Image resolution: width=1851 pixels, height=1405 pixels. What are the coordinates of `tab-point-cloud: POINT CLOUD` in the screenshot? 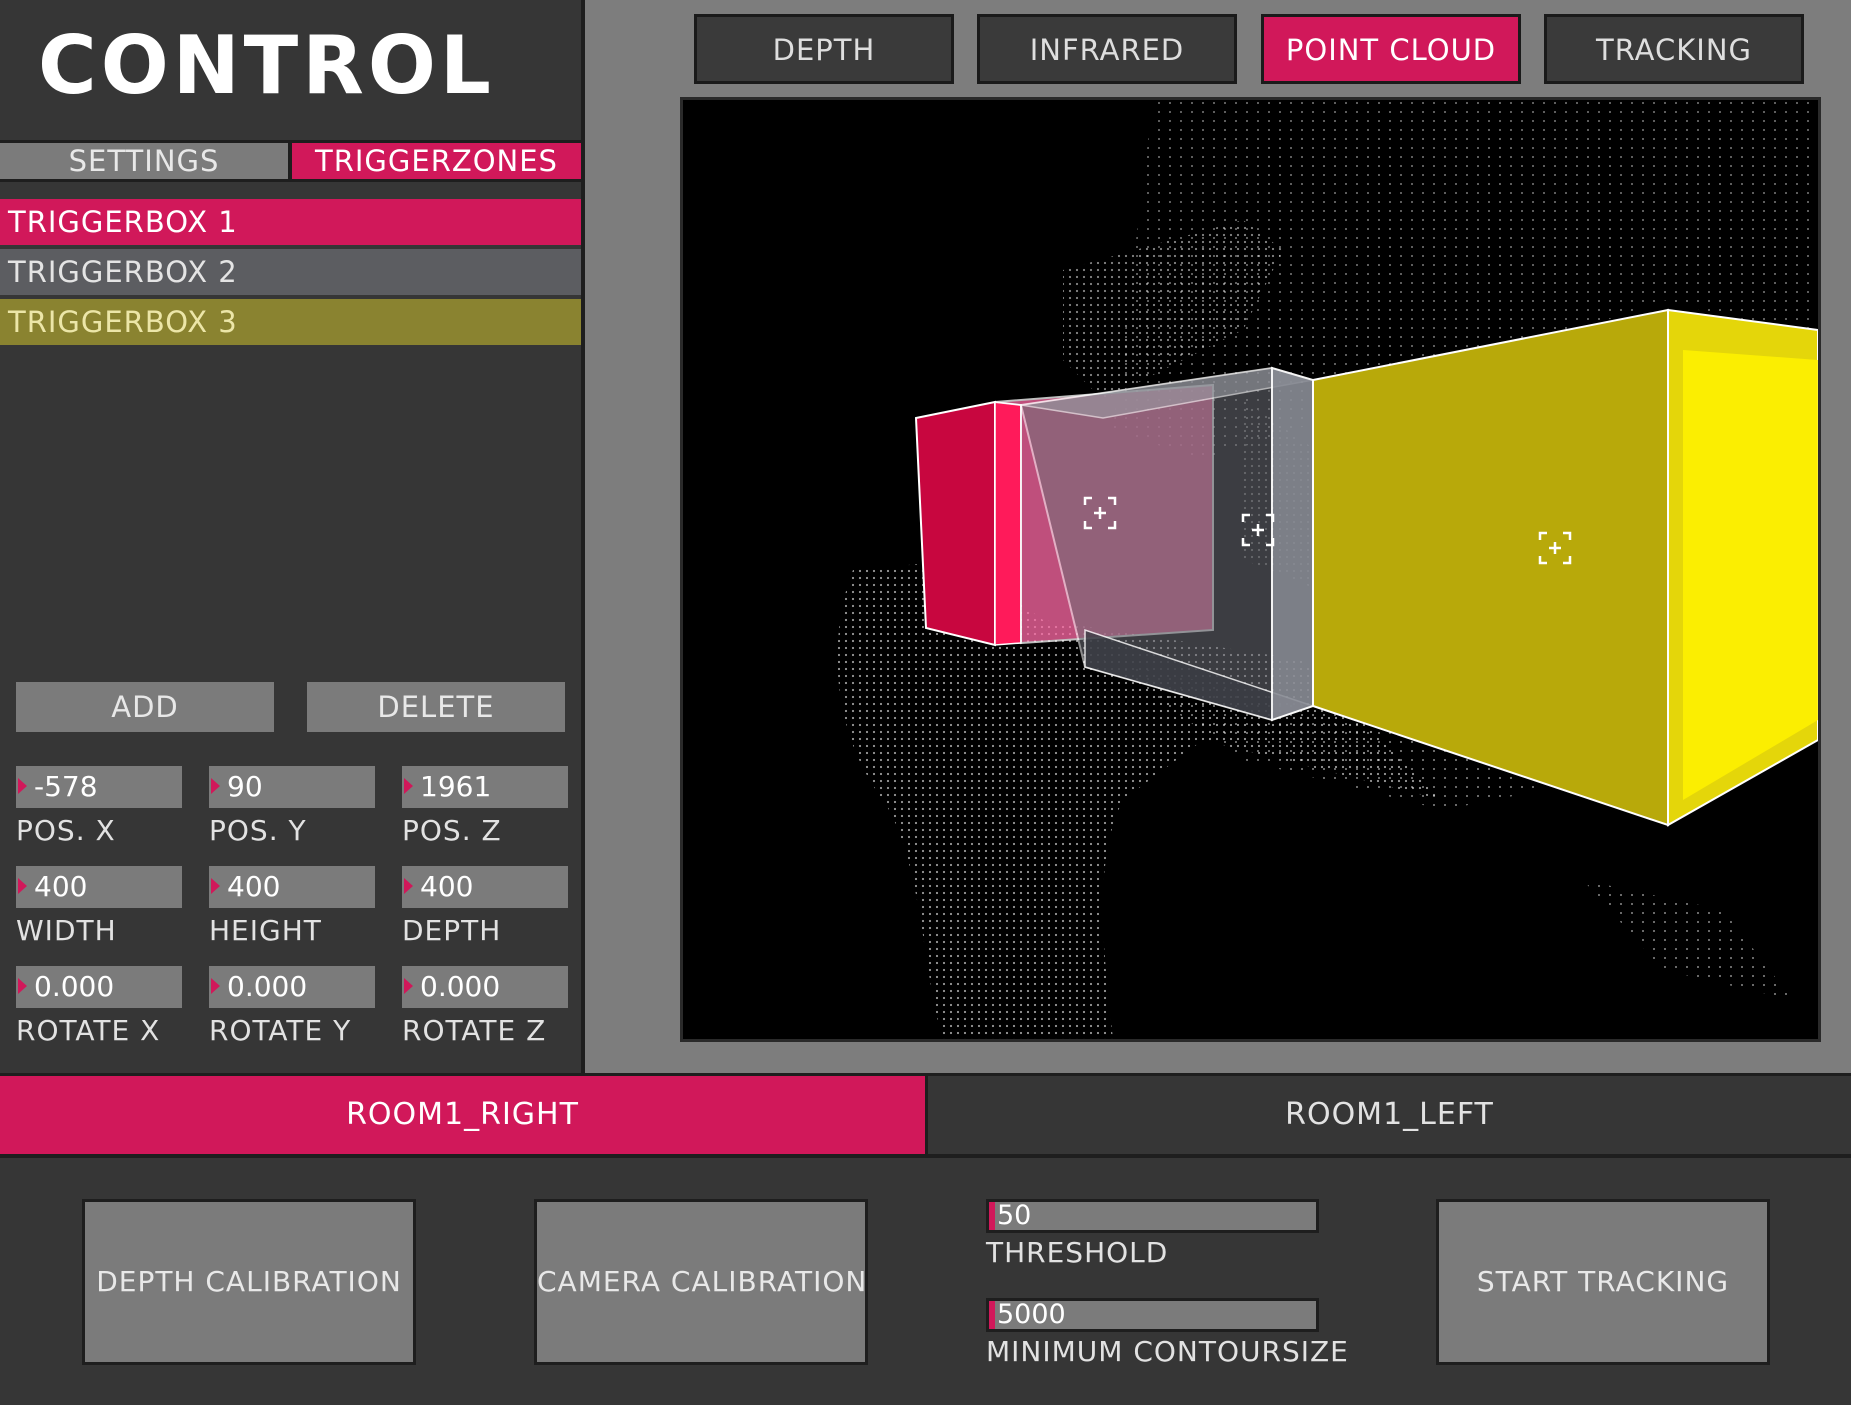 It's located at (1391, 49).